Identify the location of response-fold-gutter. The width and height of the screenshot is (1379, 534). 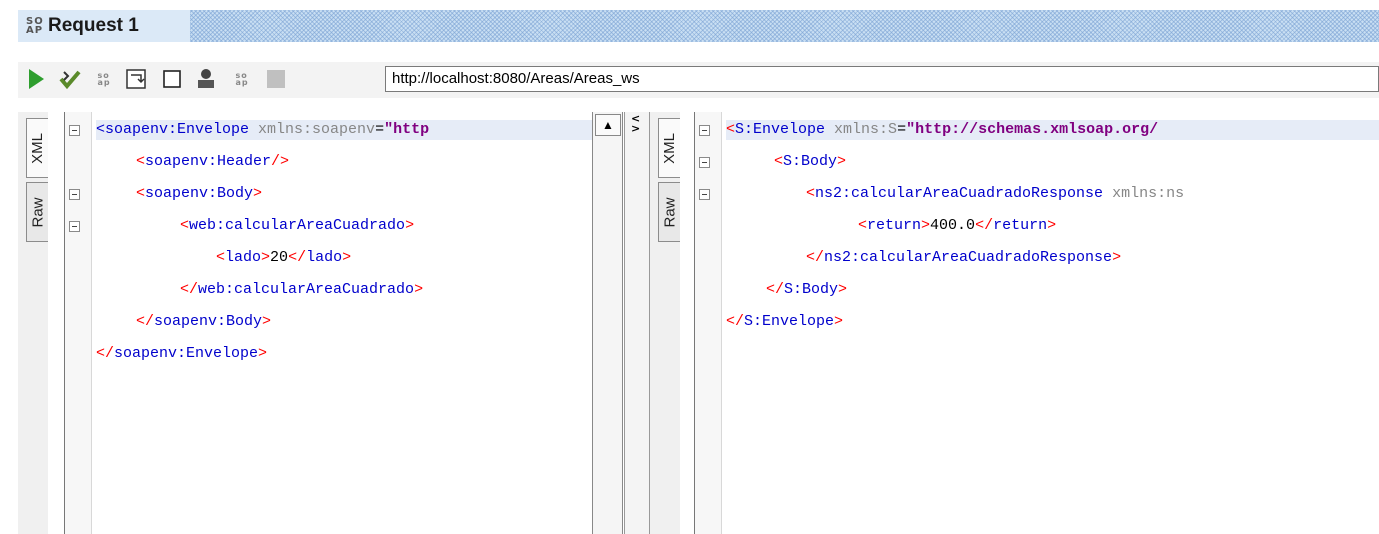
(708, 323).